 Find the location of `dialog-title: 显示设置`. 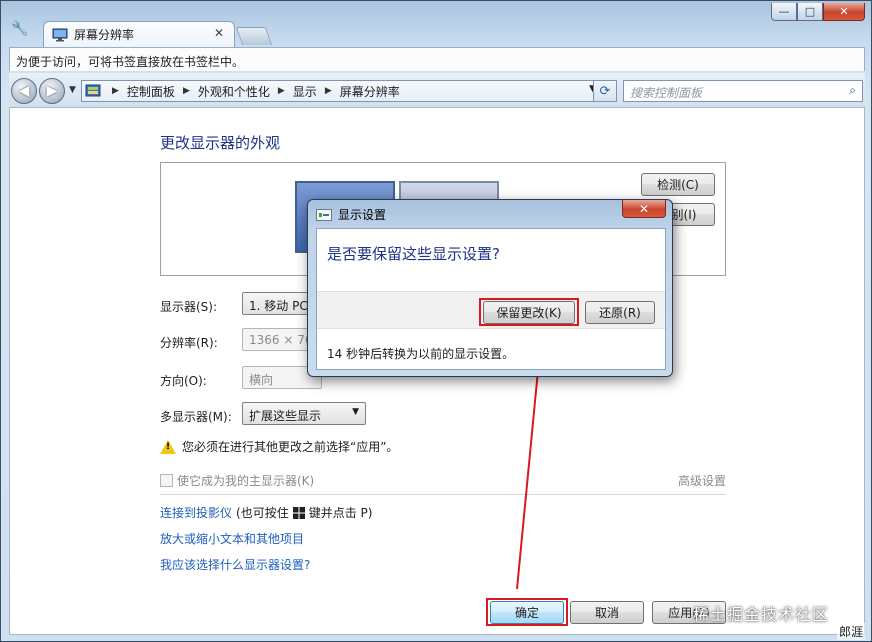

dialog-title: 显示设置 is located at coordinates (362, 215).